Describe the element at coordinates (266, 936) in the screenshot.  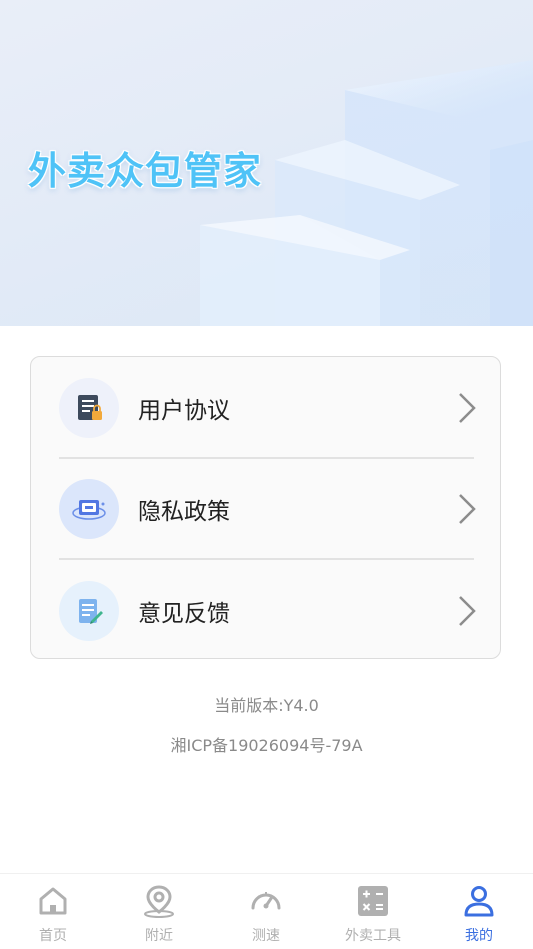
I see `tab-label: 测速` at that location.